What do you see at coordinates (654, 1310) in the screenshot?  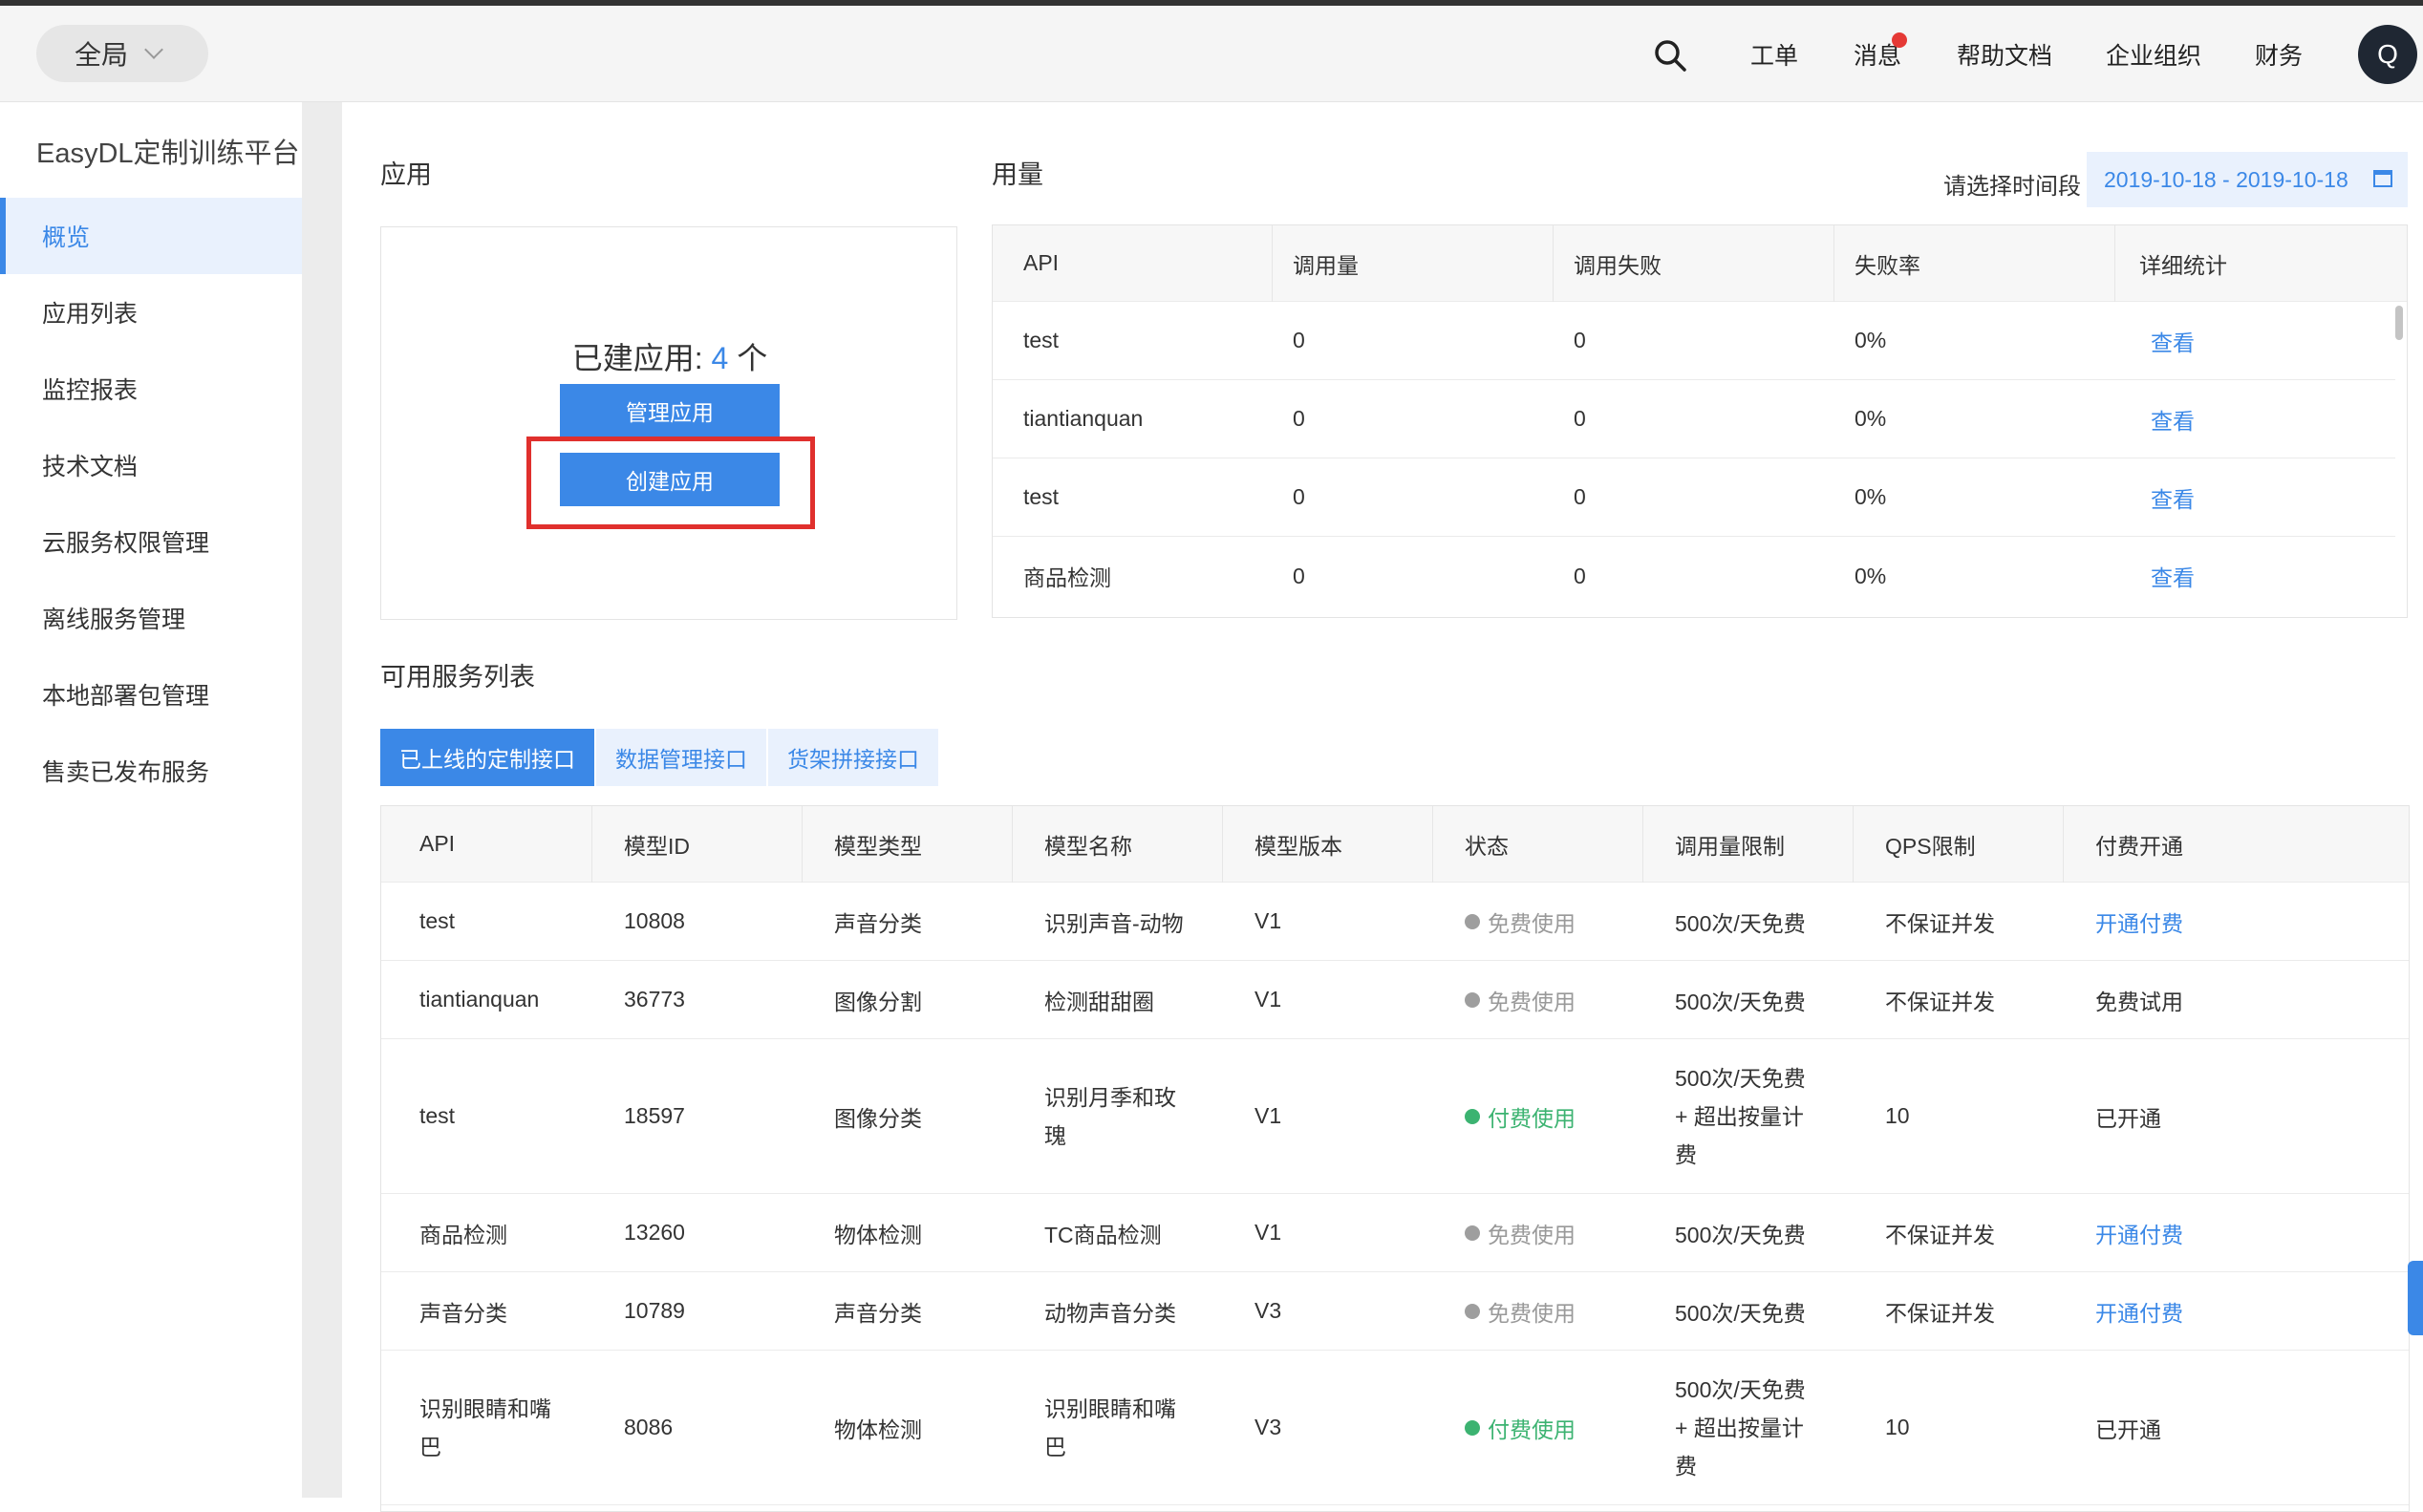 I see `svc-model-id: 10789` at bounding box center [654, 1310].